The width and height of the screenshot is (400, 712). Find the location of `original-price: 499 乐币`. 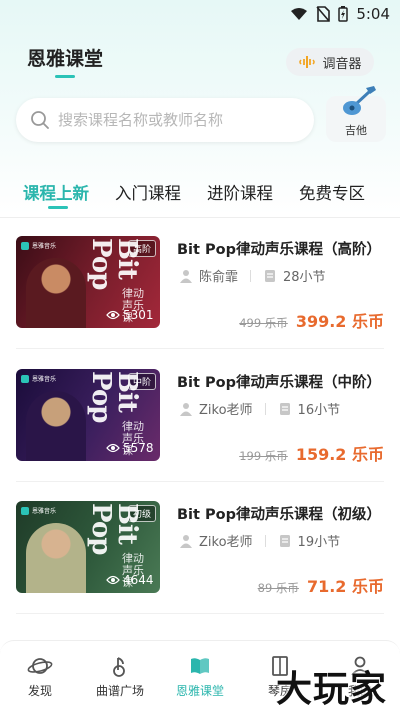

original-price: 499 乐币 is located at coordinates (263, 323).